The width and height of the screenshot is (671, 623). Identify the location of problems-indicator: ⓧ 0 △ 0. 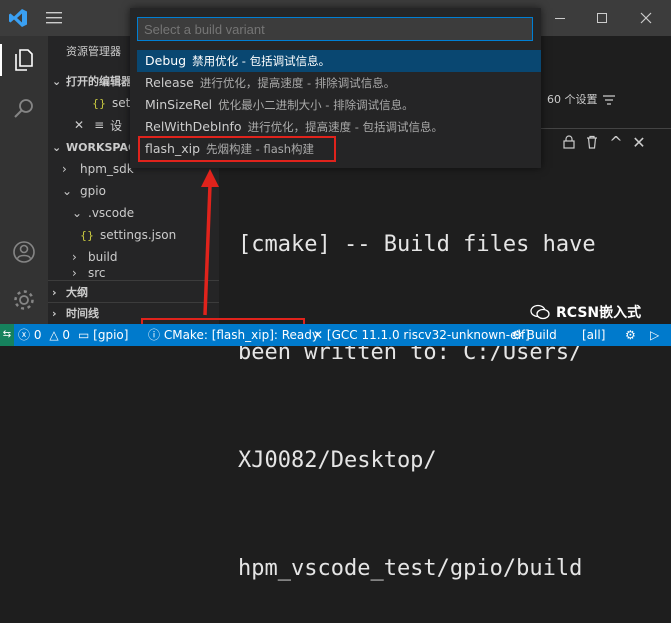
(44, 335).